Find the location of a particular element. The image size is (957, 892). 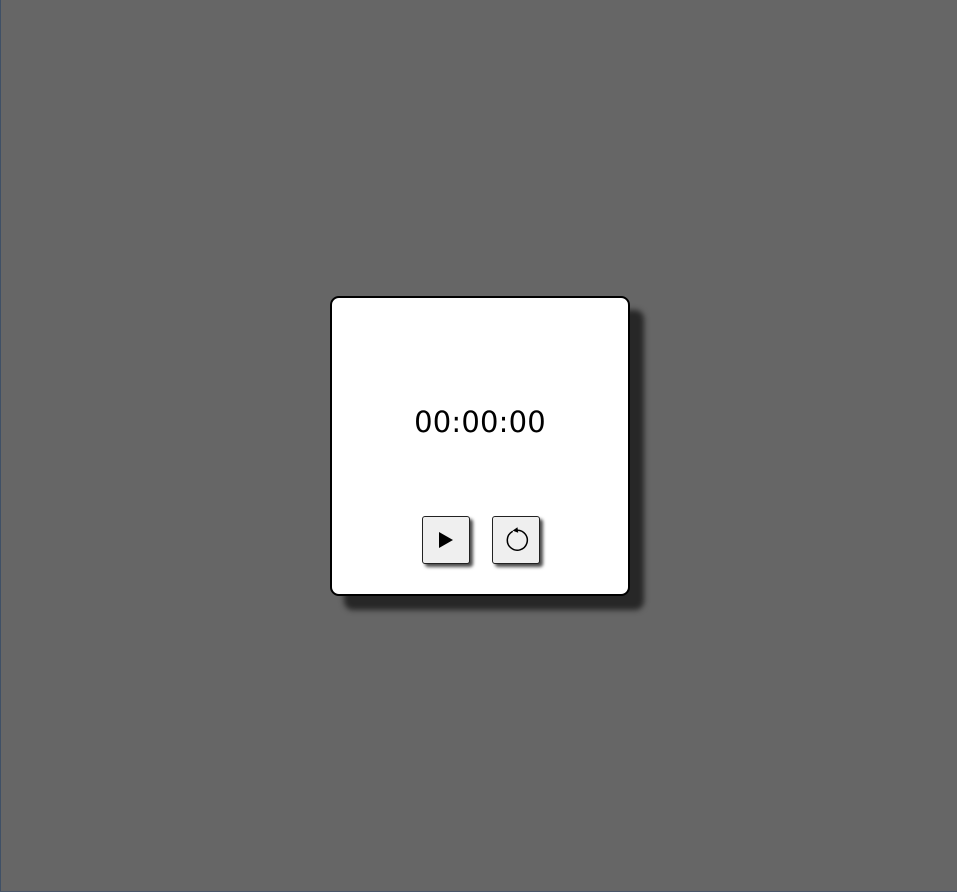

reset-button is located at coordinates (515, 540).